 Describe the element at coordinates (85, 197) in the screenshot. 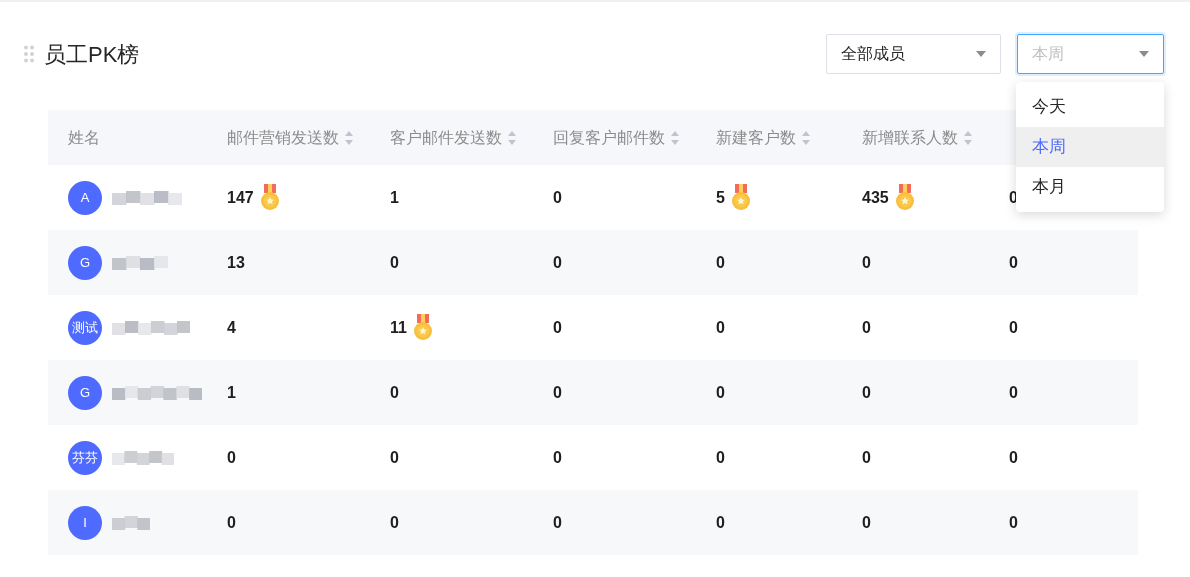

I see `avatar: A` at that location.